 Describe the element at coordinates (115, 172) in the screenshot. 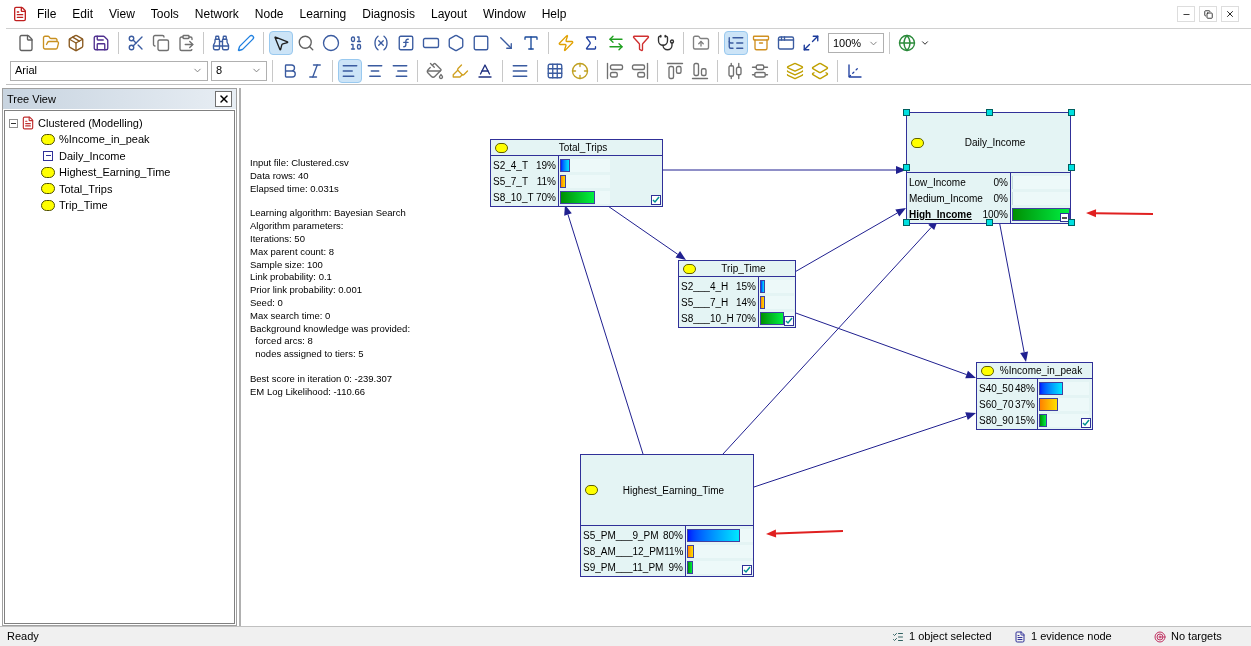

I see `tree-item: Highest_Earning_Time` at that location.